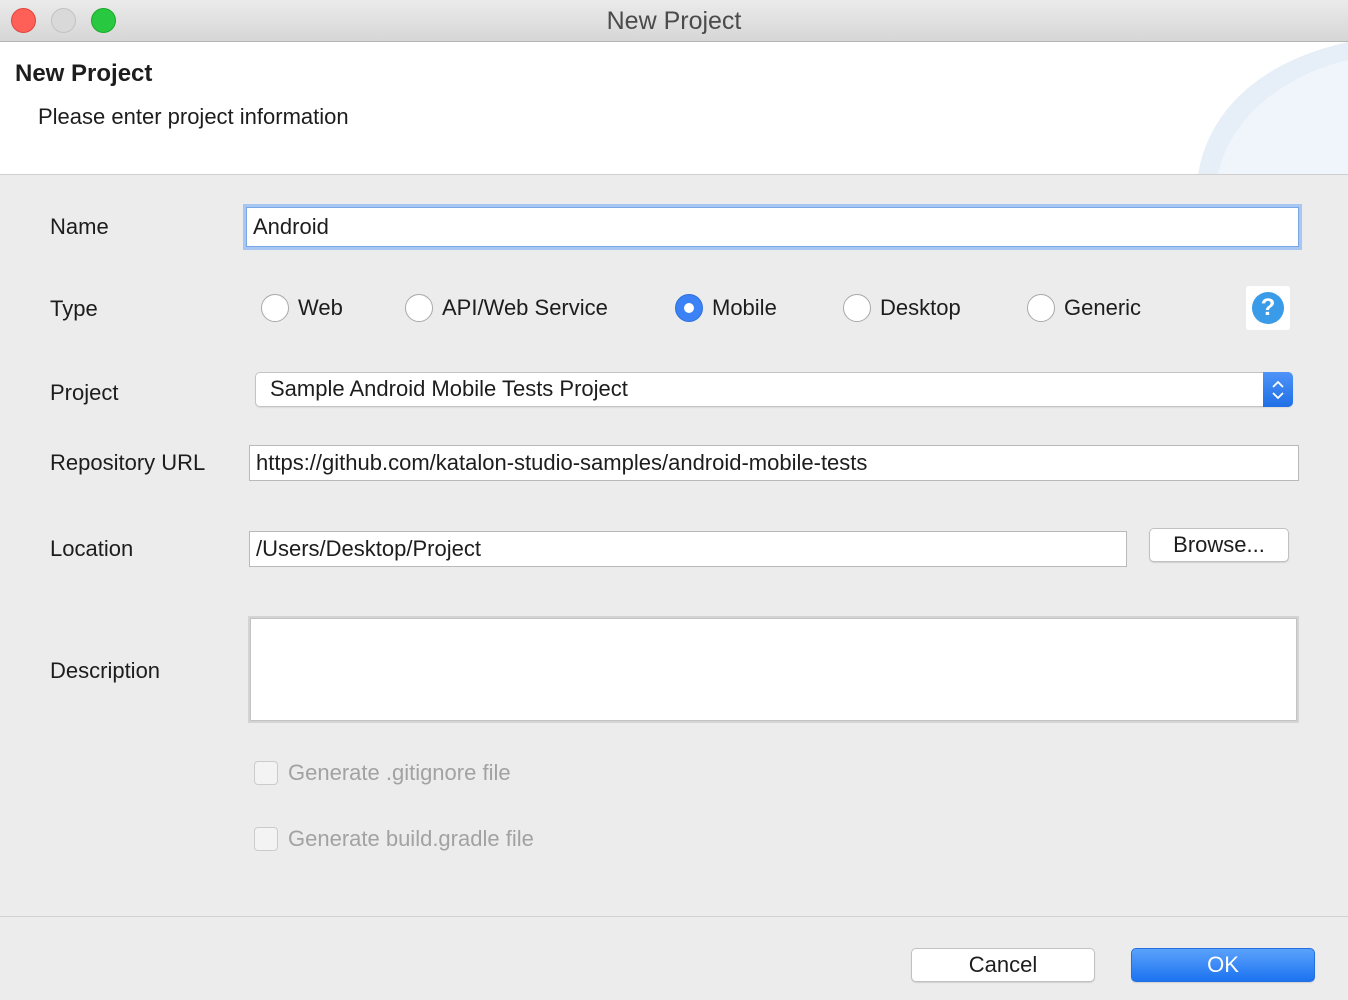 The width and height of the screenshot is (1348, 1000). Describe the element at coordinates (399, 772) in the screenshot. I see `generate-gitignore-label: Generate .gitignore file` at that location.